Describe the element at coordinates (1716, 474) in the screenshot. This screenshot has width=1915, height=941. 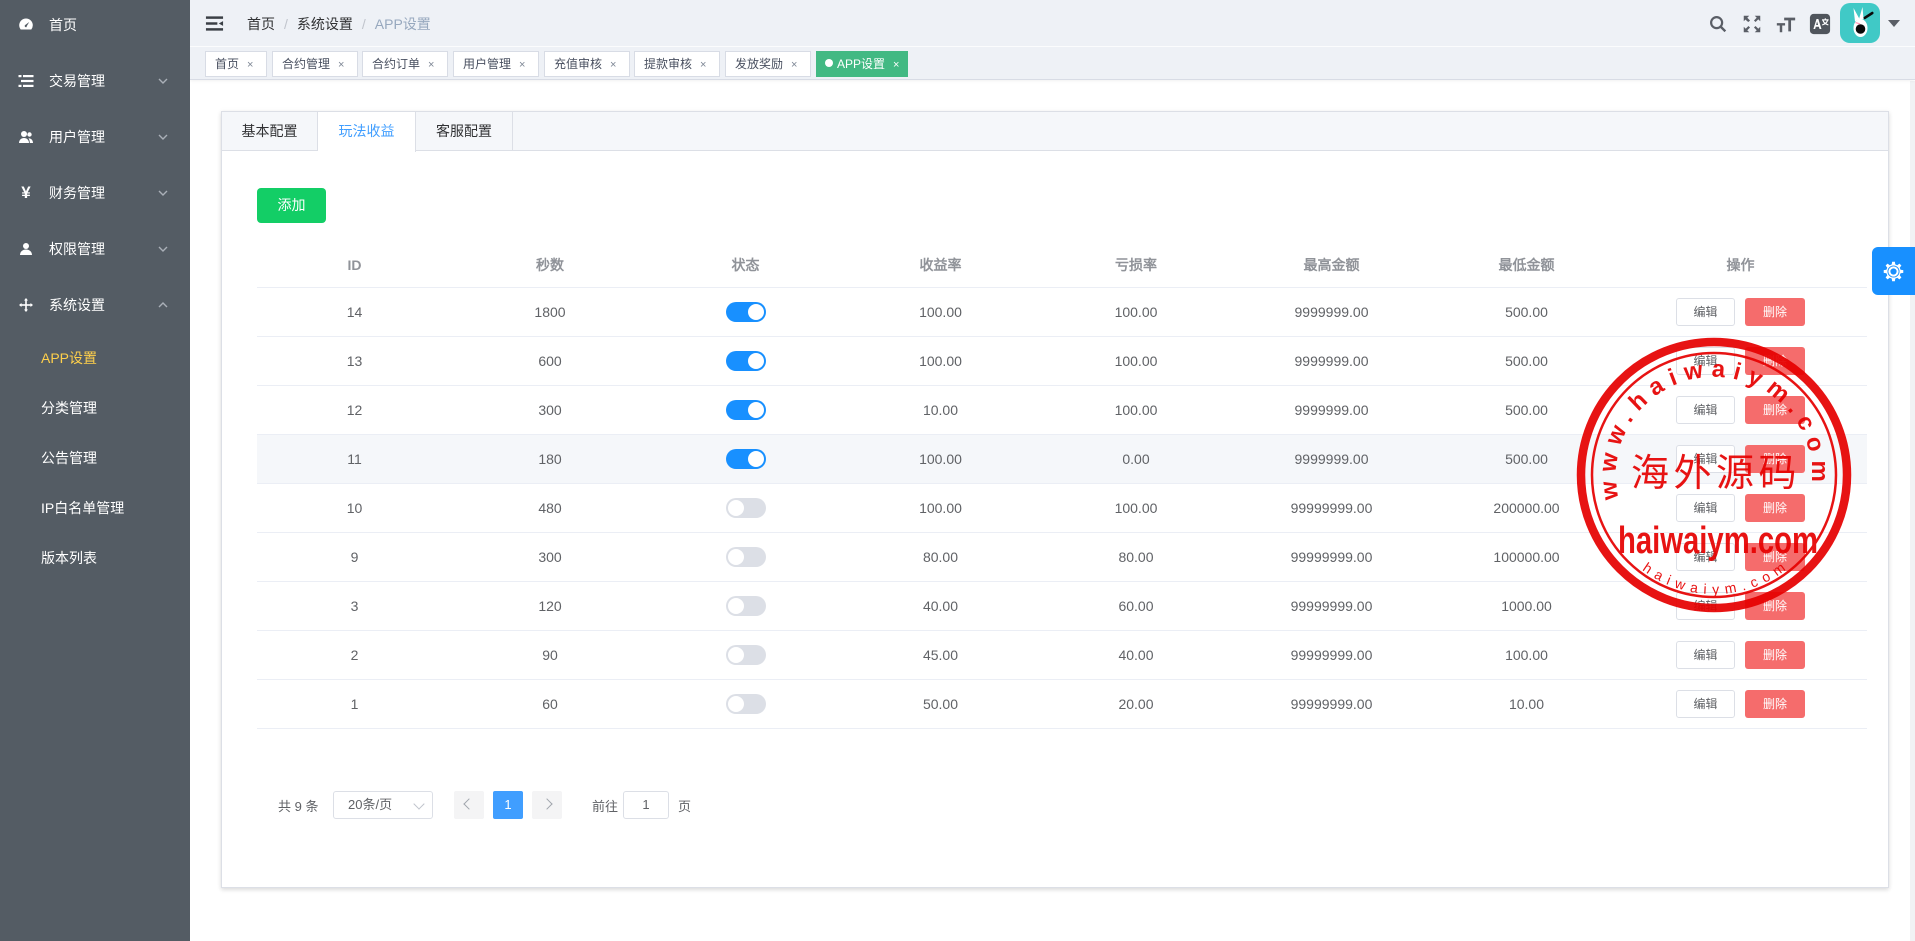
I see `svg-text: 海外源码` at that location.